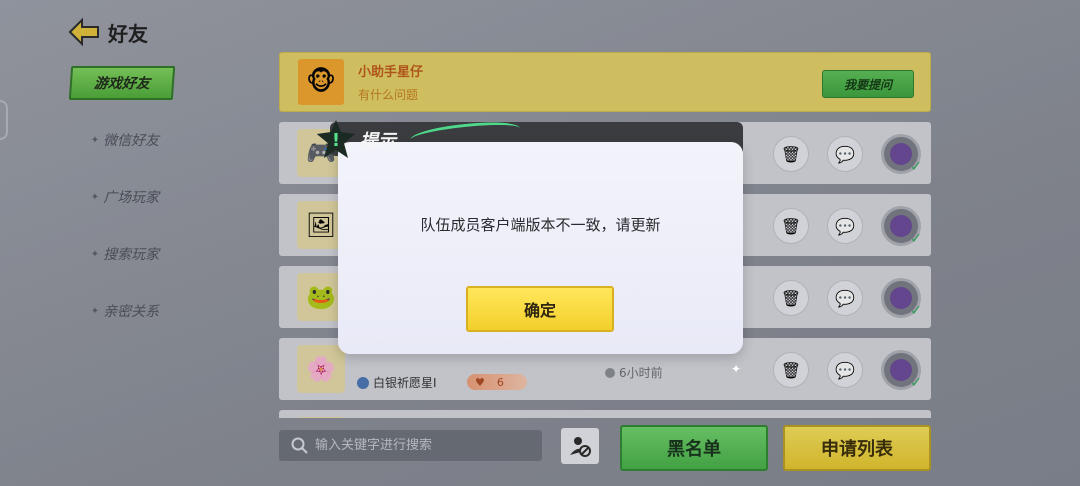 The width and height of the screenshot is (1080, 486). Describe the element at coordinates (540, 225) in the screenshot. I see `dialog-message: 队伍成员客户端版本不一致，请更新` at that location.